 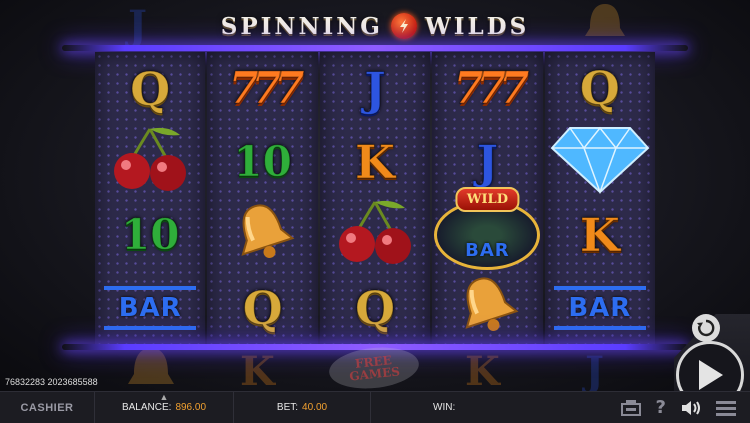 I want to click on lightning-logo-icon, so click(x=403, y=26).